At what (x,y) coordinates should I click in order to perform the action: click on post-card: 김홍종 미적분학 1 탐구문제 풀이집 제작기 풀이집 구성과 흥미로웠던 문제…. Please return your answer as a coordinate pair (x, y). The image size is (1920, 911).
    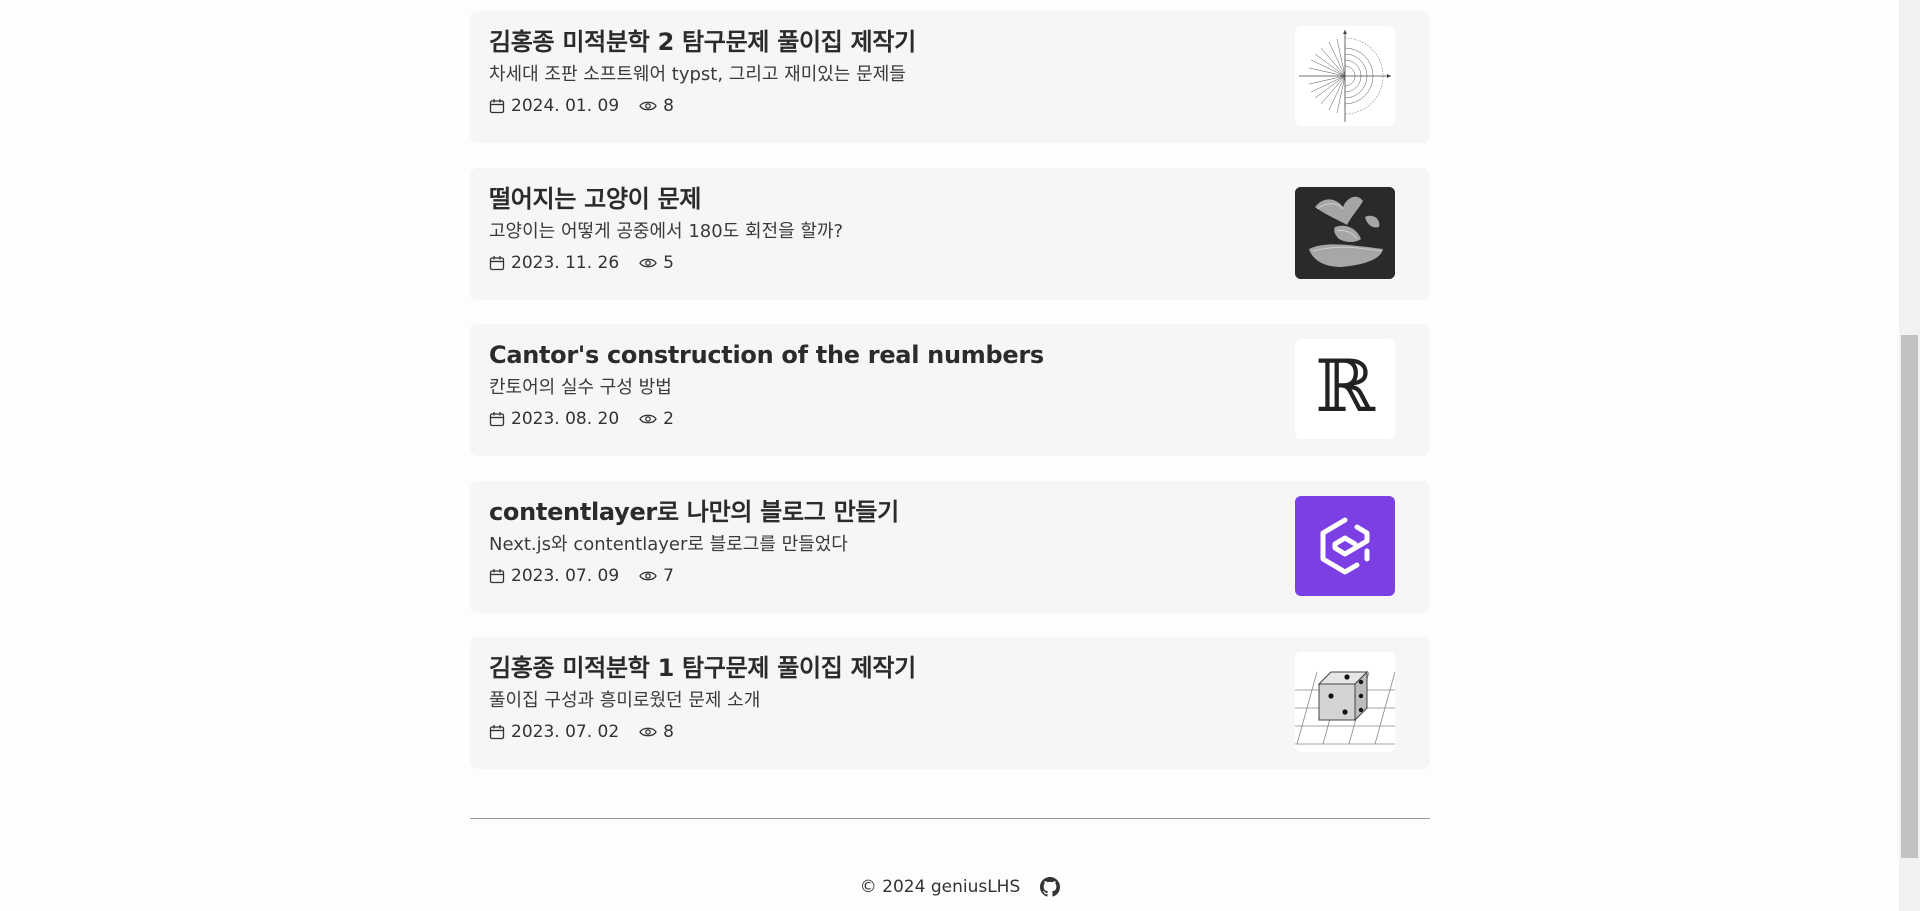
    Looking at the image, I should click on (950, 703).